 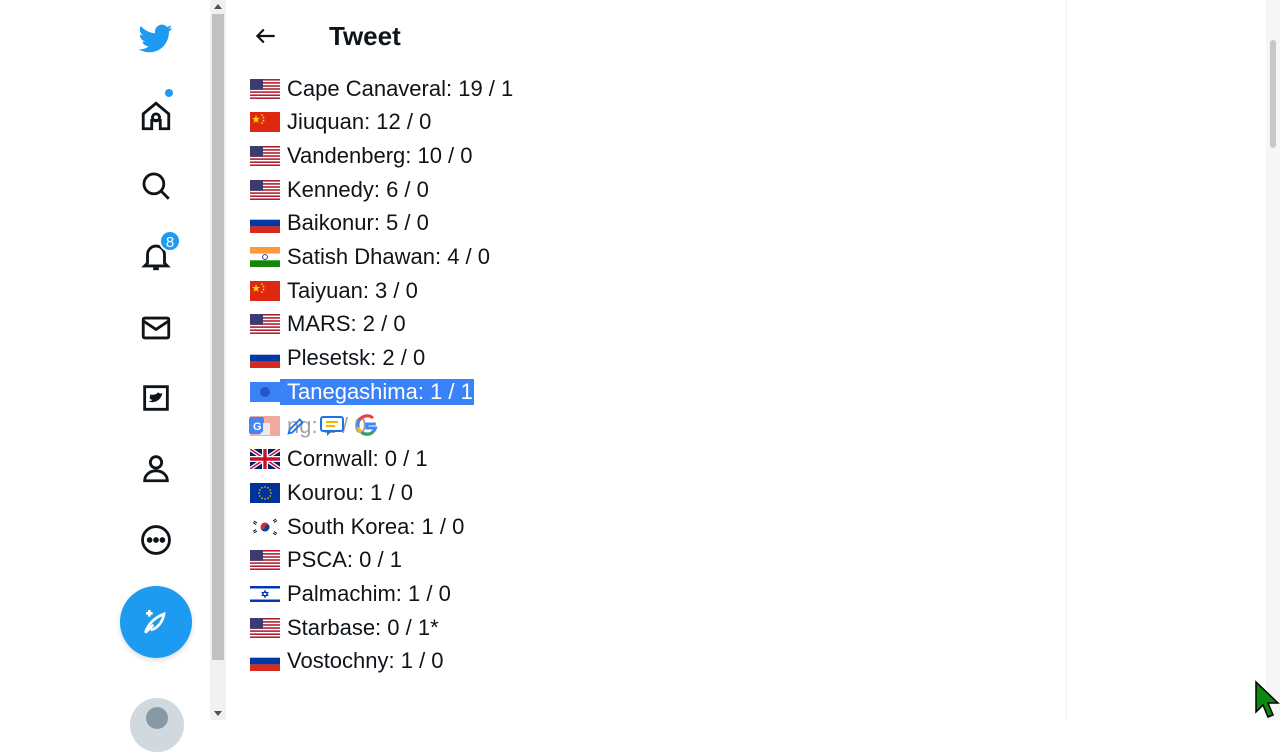 What do you see at coordinates (156, 186) in the screenshot?
I see `search-icon` at bounding box center [156, 186].